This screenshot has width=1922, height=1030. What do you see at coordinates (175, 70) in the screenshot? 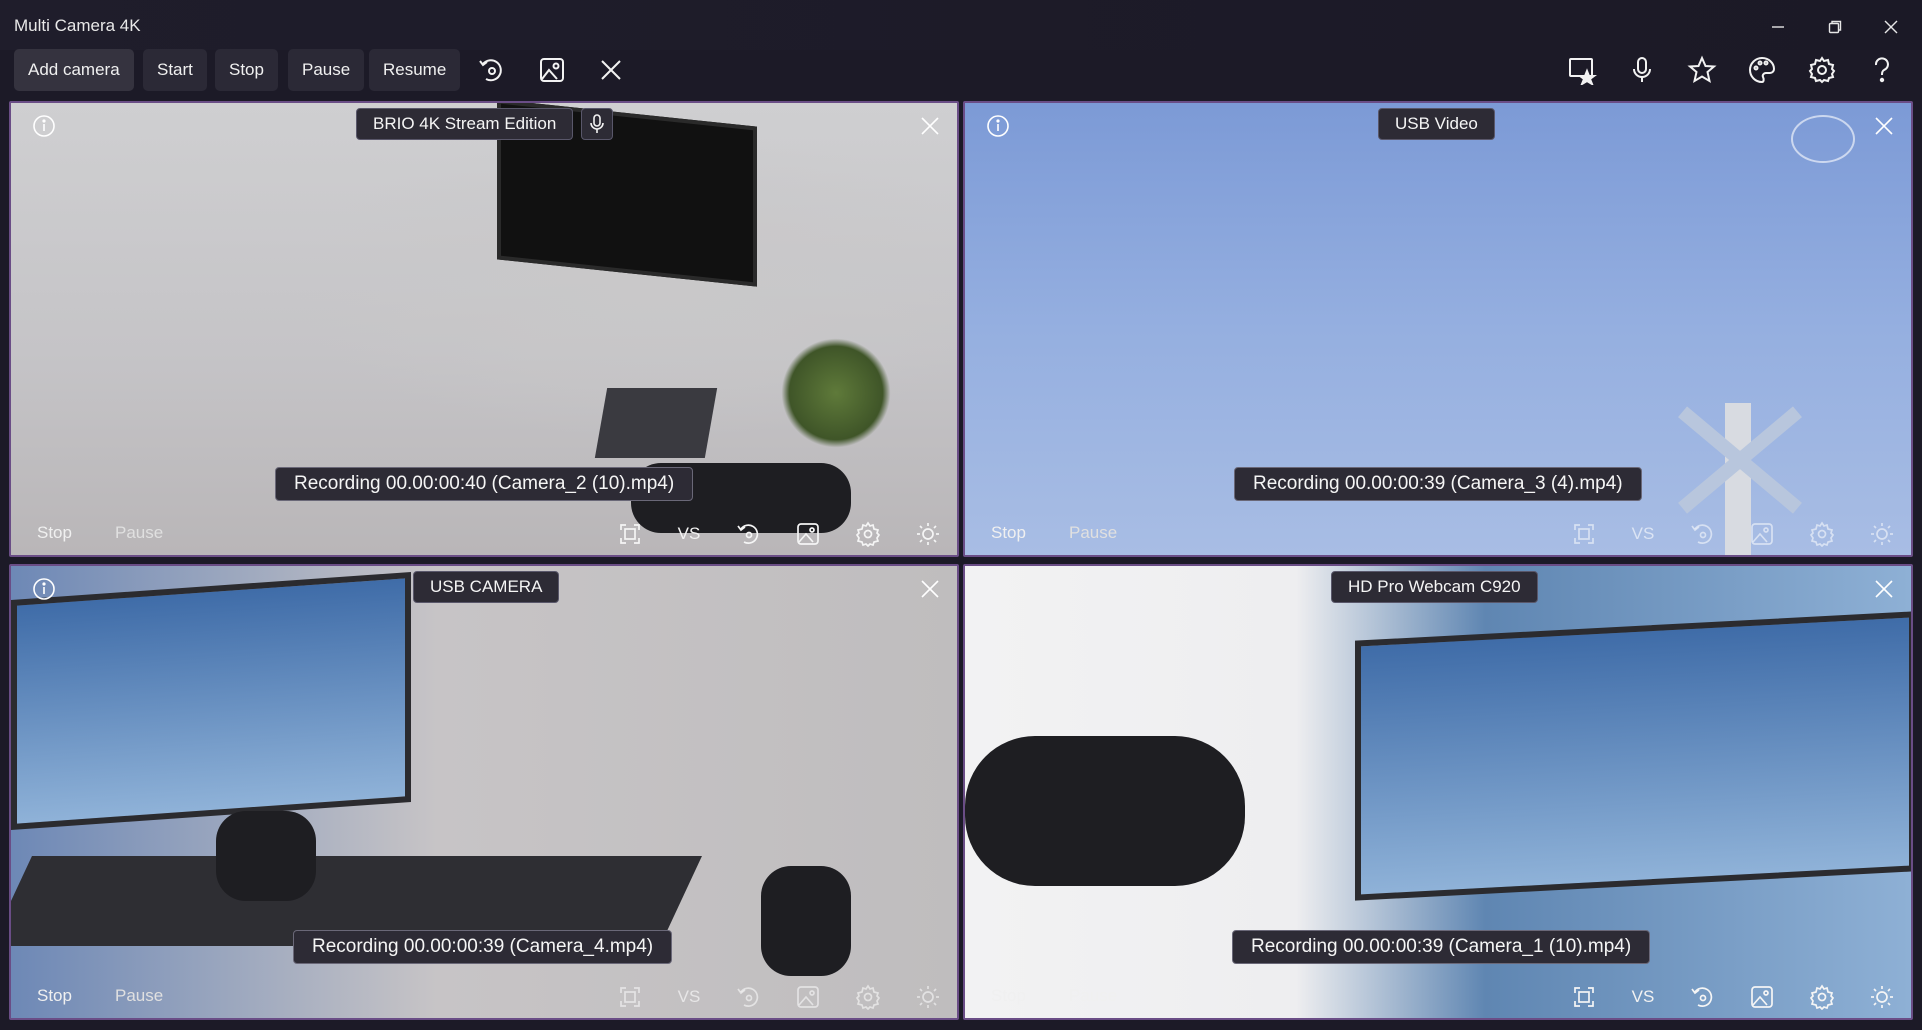
I see `start-button: Start` at bounding box center [175, 70].